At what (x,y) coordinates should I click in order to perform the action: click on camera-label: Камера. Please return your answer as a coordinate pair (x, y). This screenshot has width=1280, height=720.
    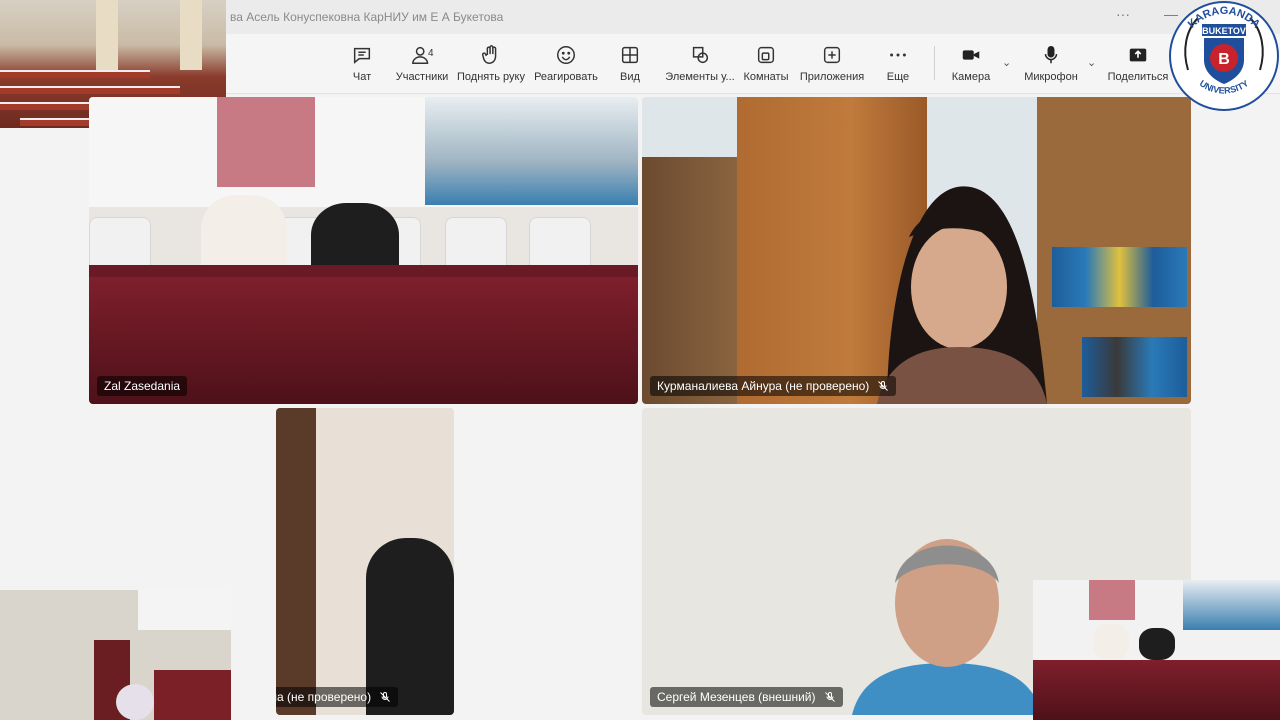
    Looking at the image, I should click on (971, 77).